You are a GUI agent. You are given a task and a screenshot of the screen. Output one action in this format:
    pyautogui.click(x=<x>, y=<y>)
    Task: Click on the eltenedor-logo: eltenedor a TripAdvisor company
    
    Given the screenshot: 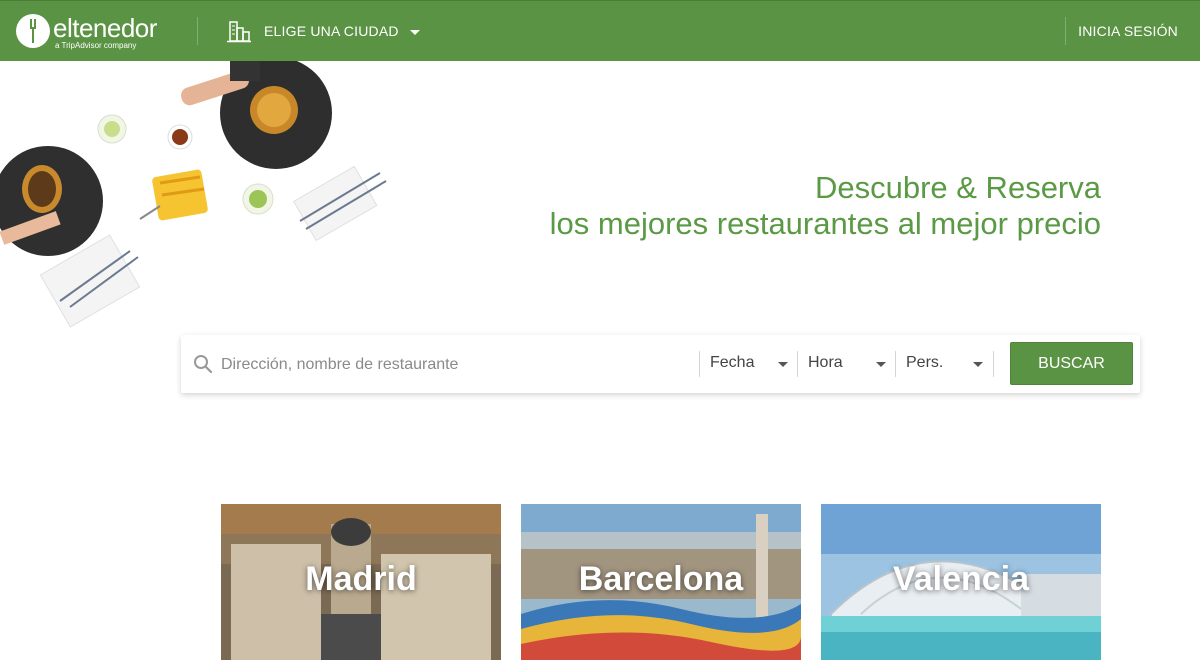 What is the action you would take?
    pyautogui.click(x=100, y=33)
    